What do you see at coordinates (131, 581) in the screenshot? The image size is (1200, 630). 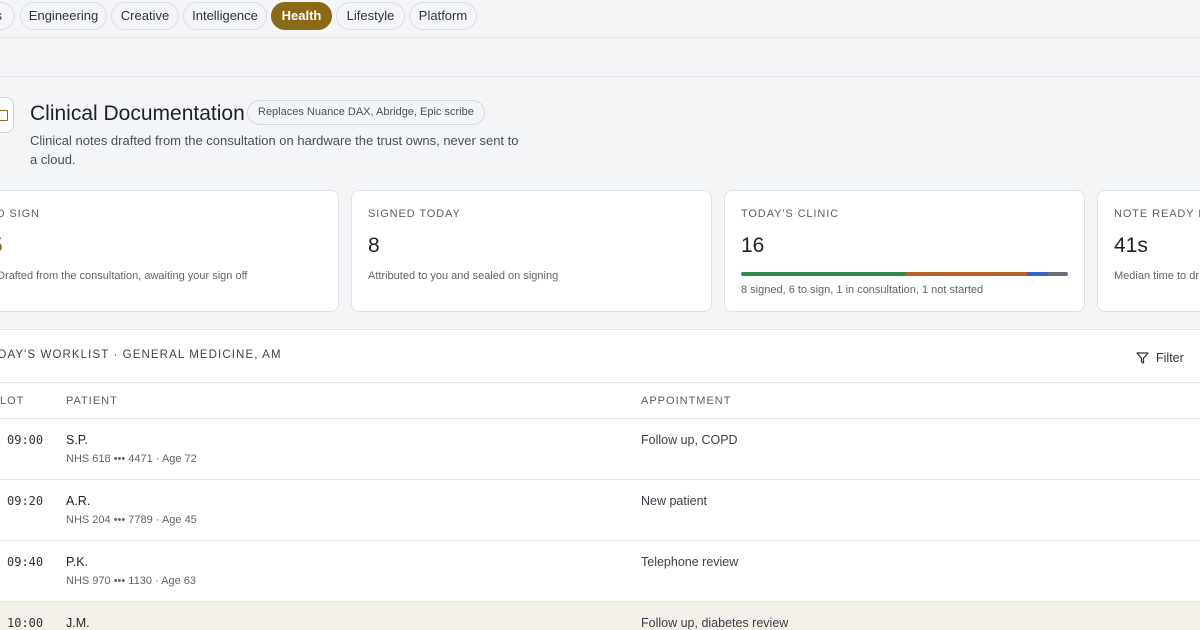 I see `row-patient-meta: NHS 970 ••• 1130 · Age 63` at bounding box center [131, 581].